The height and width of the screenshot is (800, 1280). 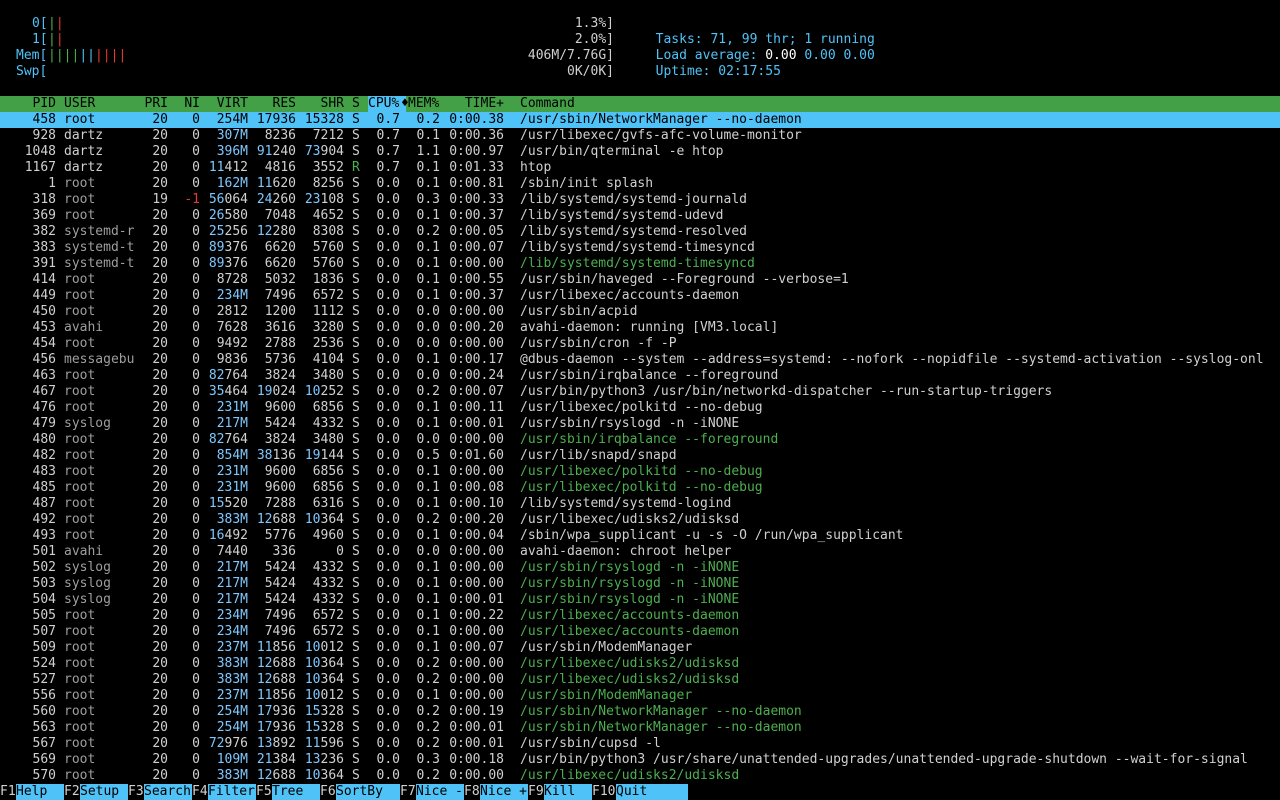 What do you see at coordinates (324, 104) in the screenshot?
I see `col-shr: SHR` at bounding box center [324, 104].